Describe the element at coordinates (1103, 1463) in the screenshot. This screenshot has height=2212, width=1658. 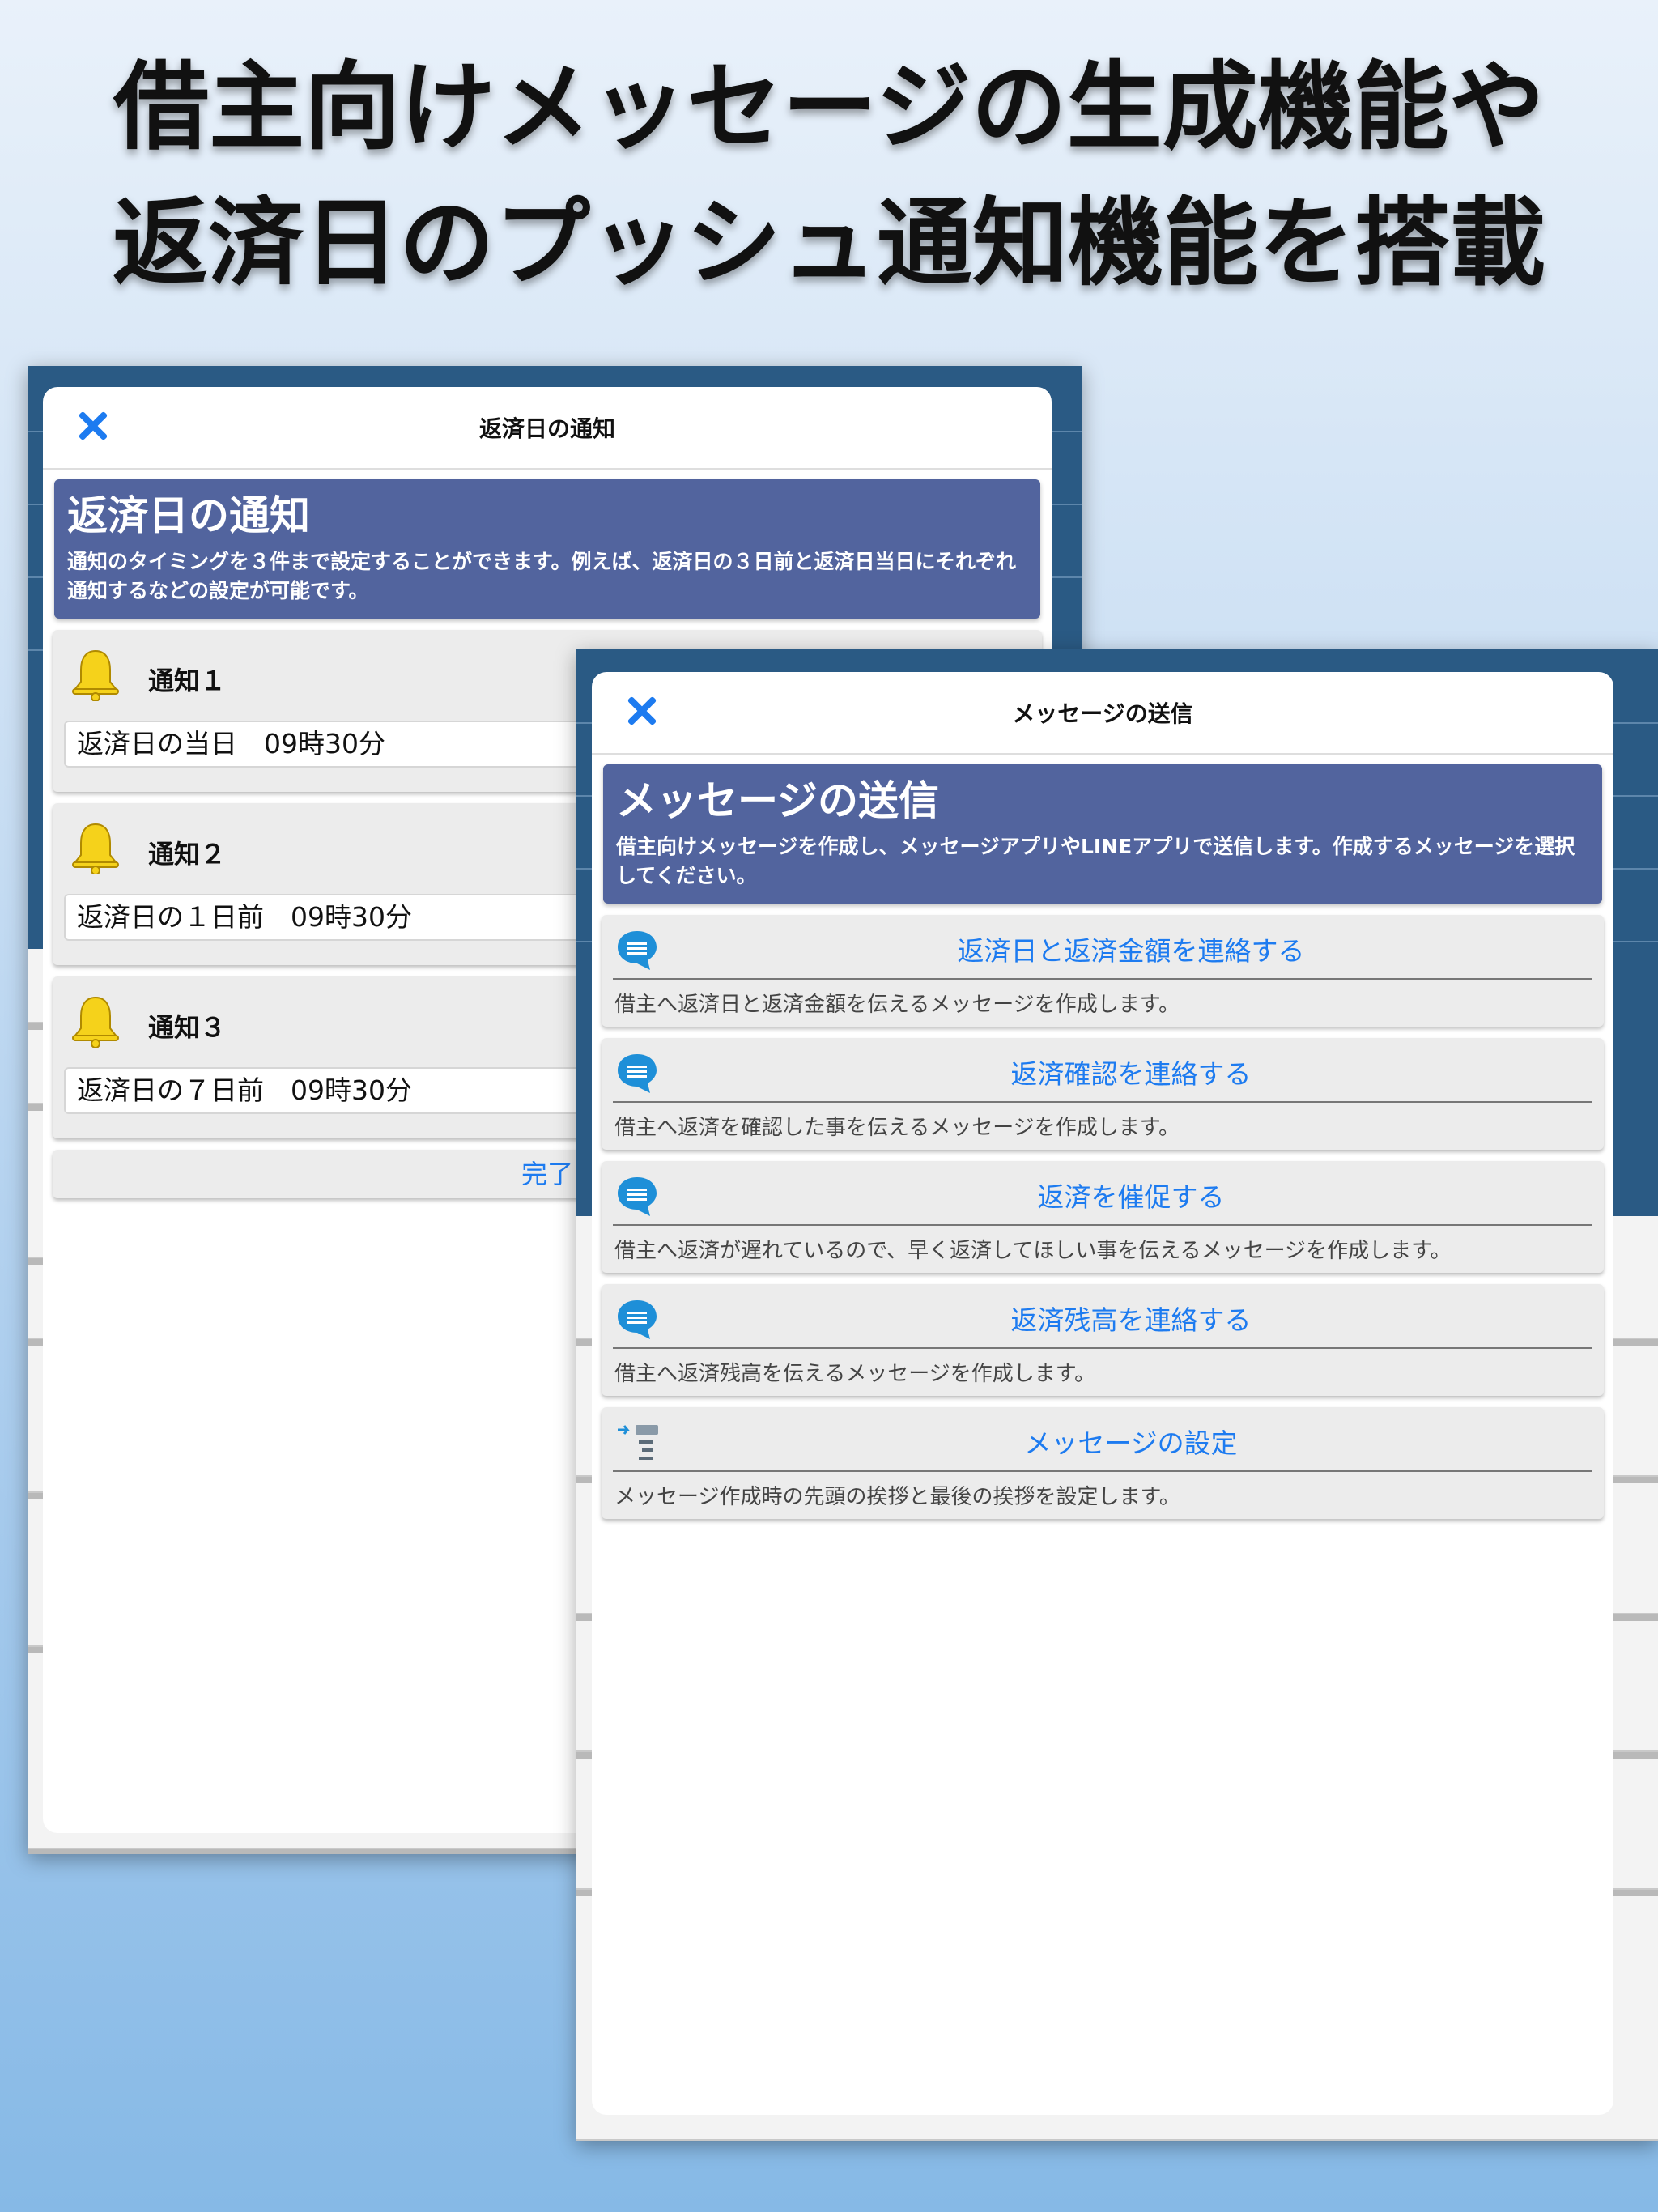
I see `message-option-settings: メッセージの設定 メッセージ作成時の先頭の挨拶と最後の挨拶を設定します。` at that location.